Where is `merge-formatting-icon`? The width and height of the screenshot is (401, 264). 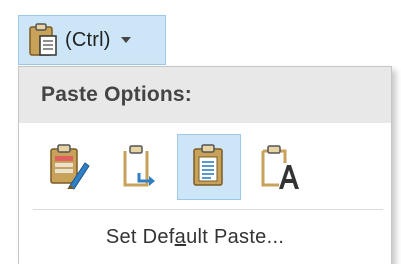 merge-formatting-icon is located at coordinates (139, 166).